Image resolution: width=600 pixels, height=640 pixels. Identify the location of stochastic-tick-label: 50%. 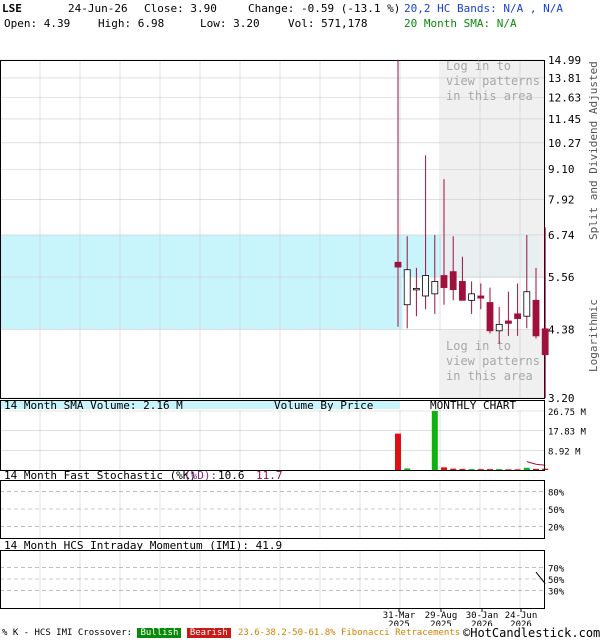
(556, 511).